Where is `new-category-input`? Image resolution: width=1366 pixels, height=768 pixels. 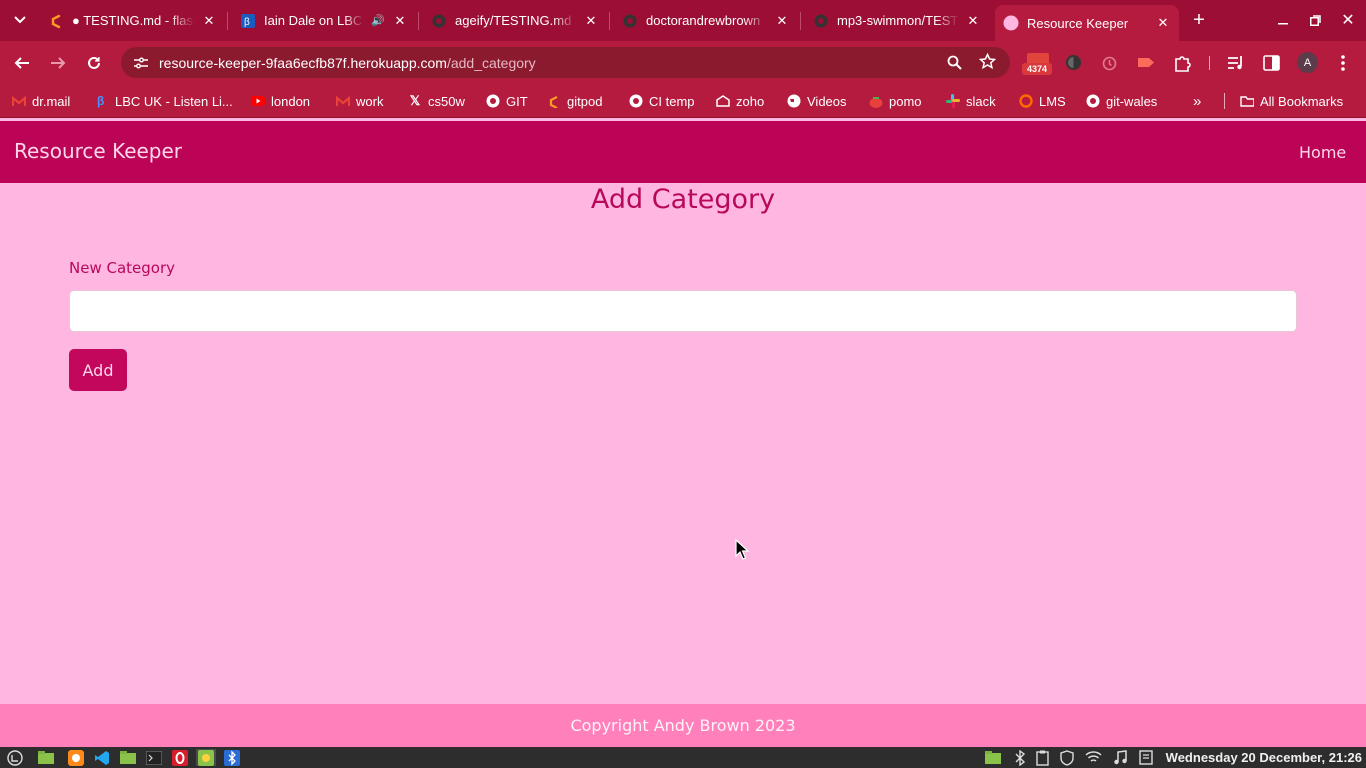
new-category-input is located at coordinates (683, 311).